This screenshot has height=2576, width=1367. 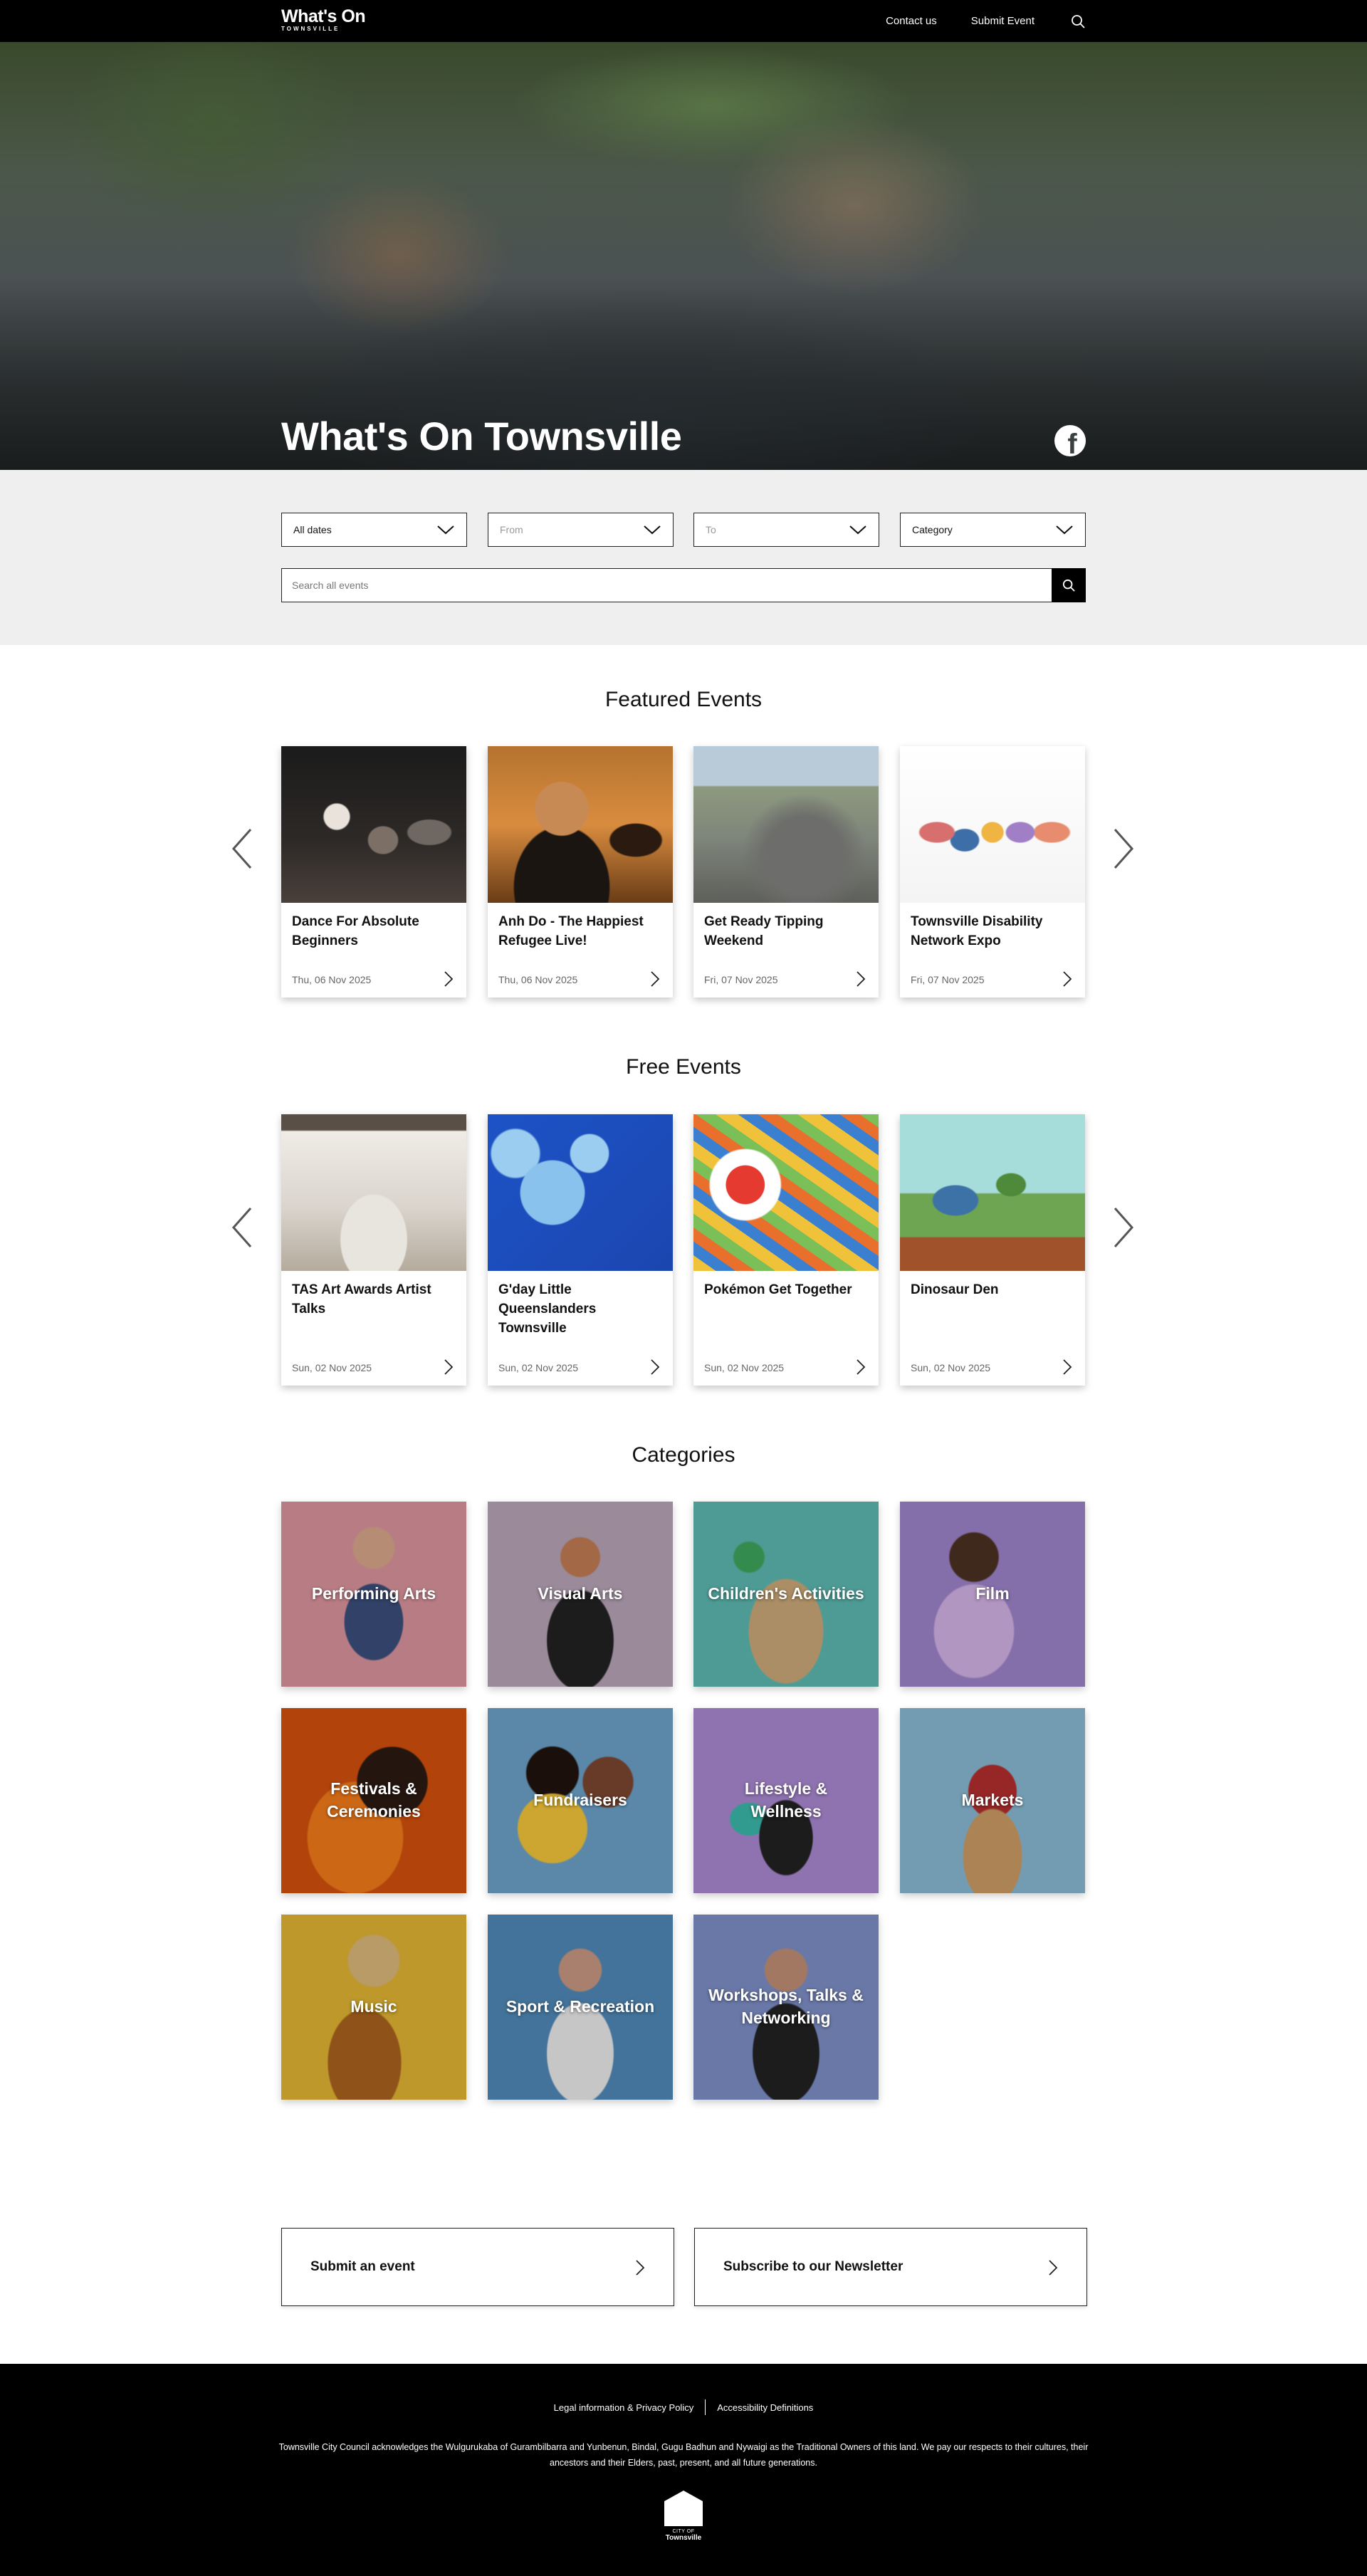 I want to click on logo-sub-text: TOWNSVILLE, so click(x=310, y=29).